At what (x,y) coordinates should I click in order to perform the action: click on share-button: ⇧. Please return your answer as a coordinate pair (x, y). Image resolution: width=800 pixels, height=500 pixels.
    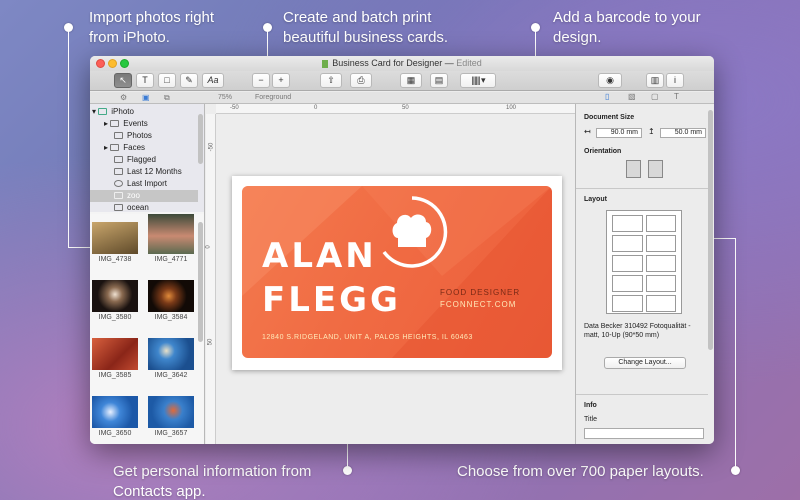
    Looking at the image, I should click on (331, 80).